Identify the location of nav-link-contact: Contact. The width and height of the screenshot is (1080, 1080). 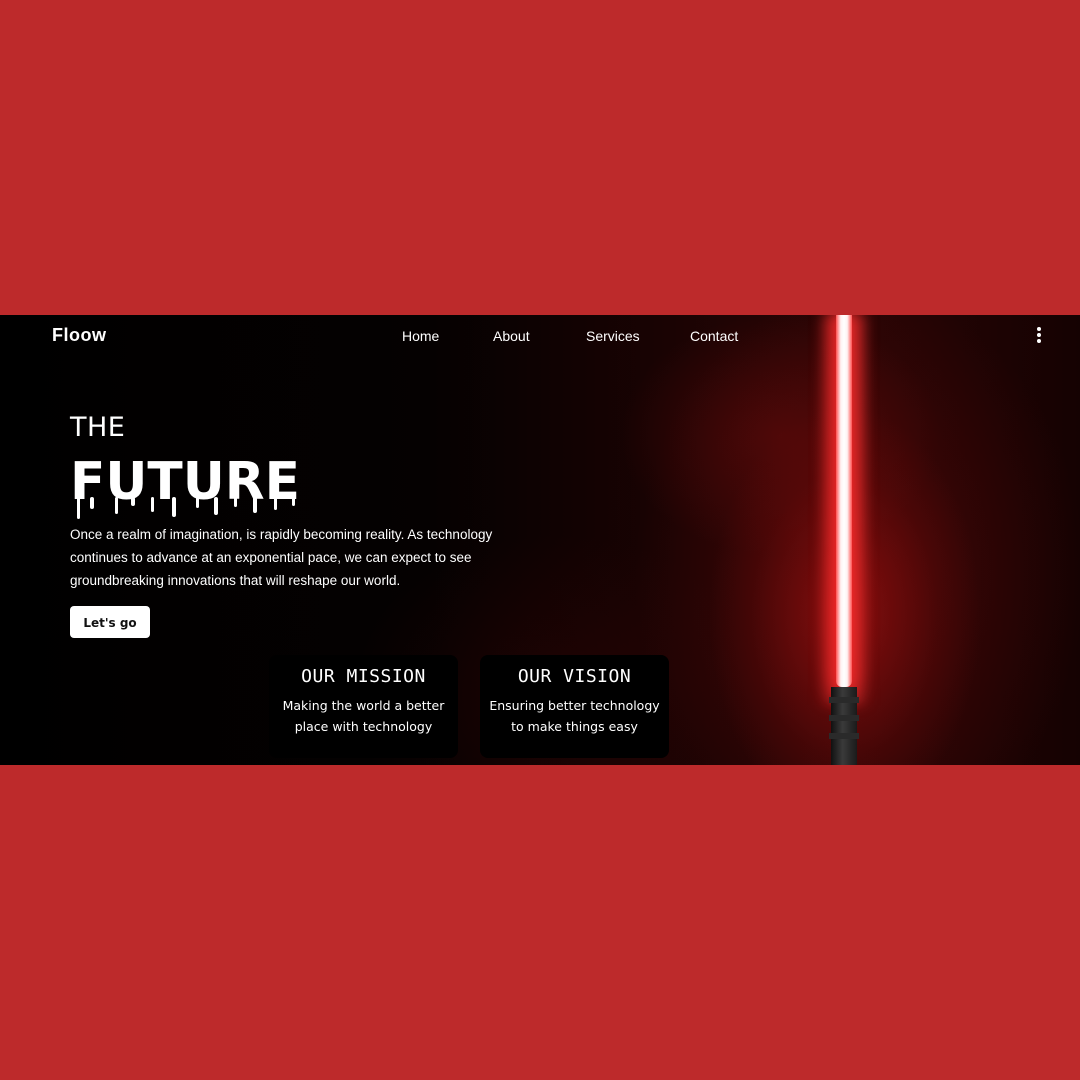
(714, 336).